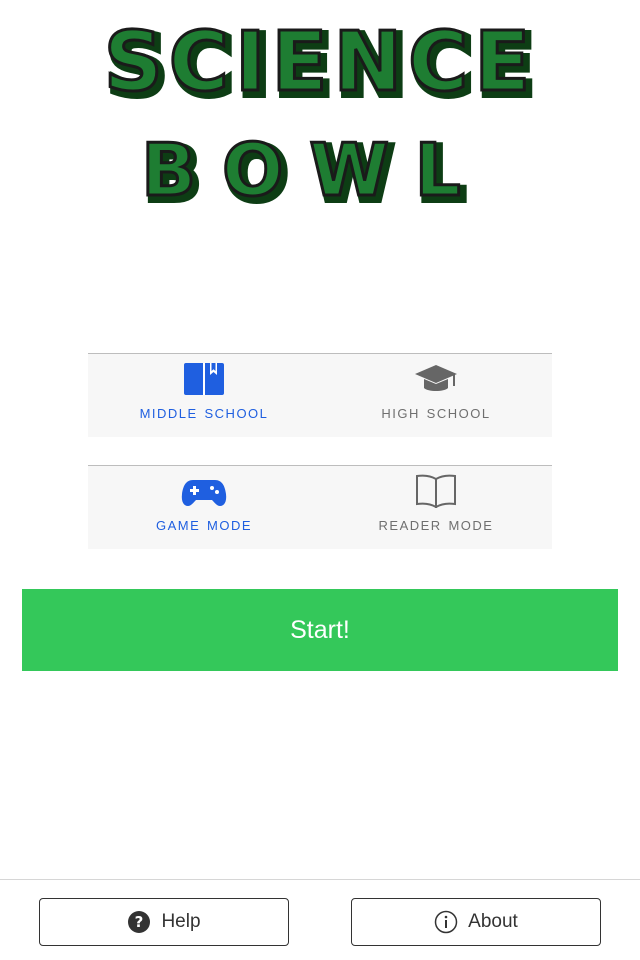 This screenshot has height=960, width=640. I want to click on reader-mode-label: Reader mode, so click(436, 524).